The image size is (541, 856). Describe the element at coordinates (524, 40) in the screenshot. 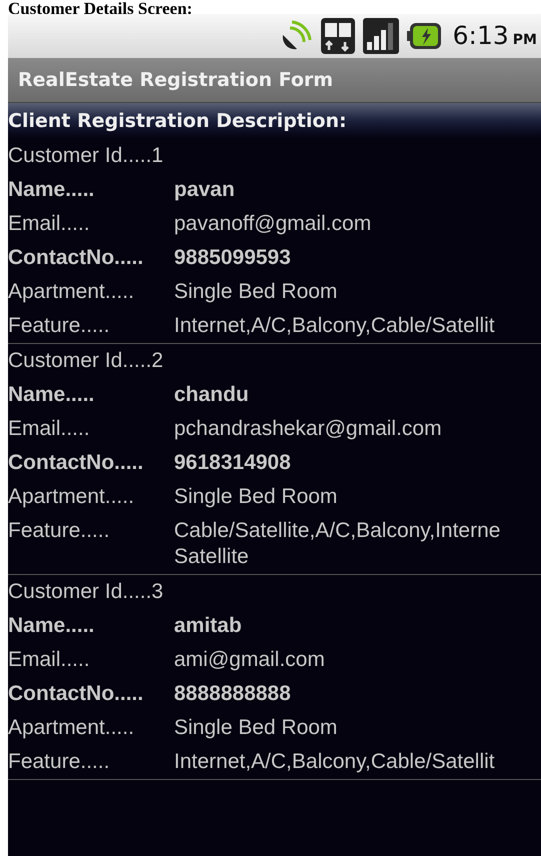

I see `clock-meridiem: PM` at that location.